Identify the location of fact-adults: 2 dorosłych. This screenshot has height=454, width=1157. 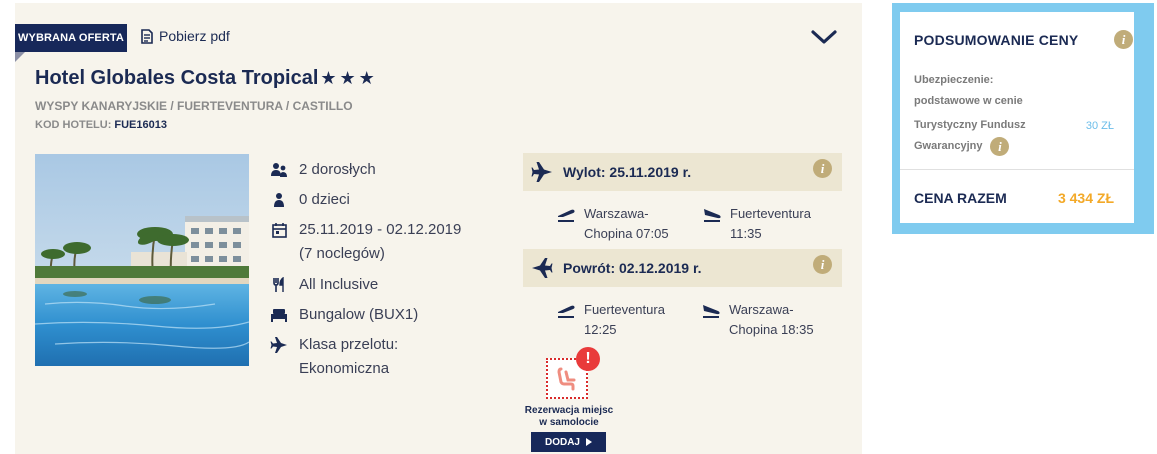
(322, 170).